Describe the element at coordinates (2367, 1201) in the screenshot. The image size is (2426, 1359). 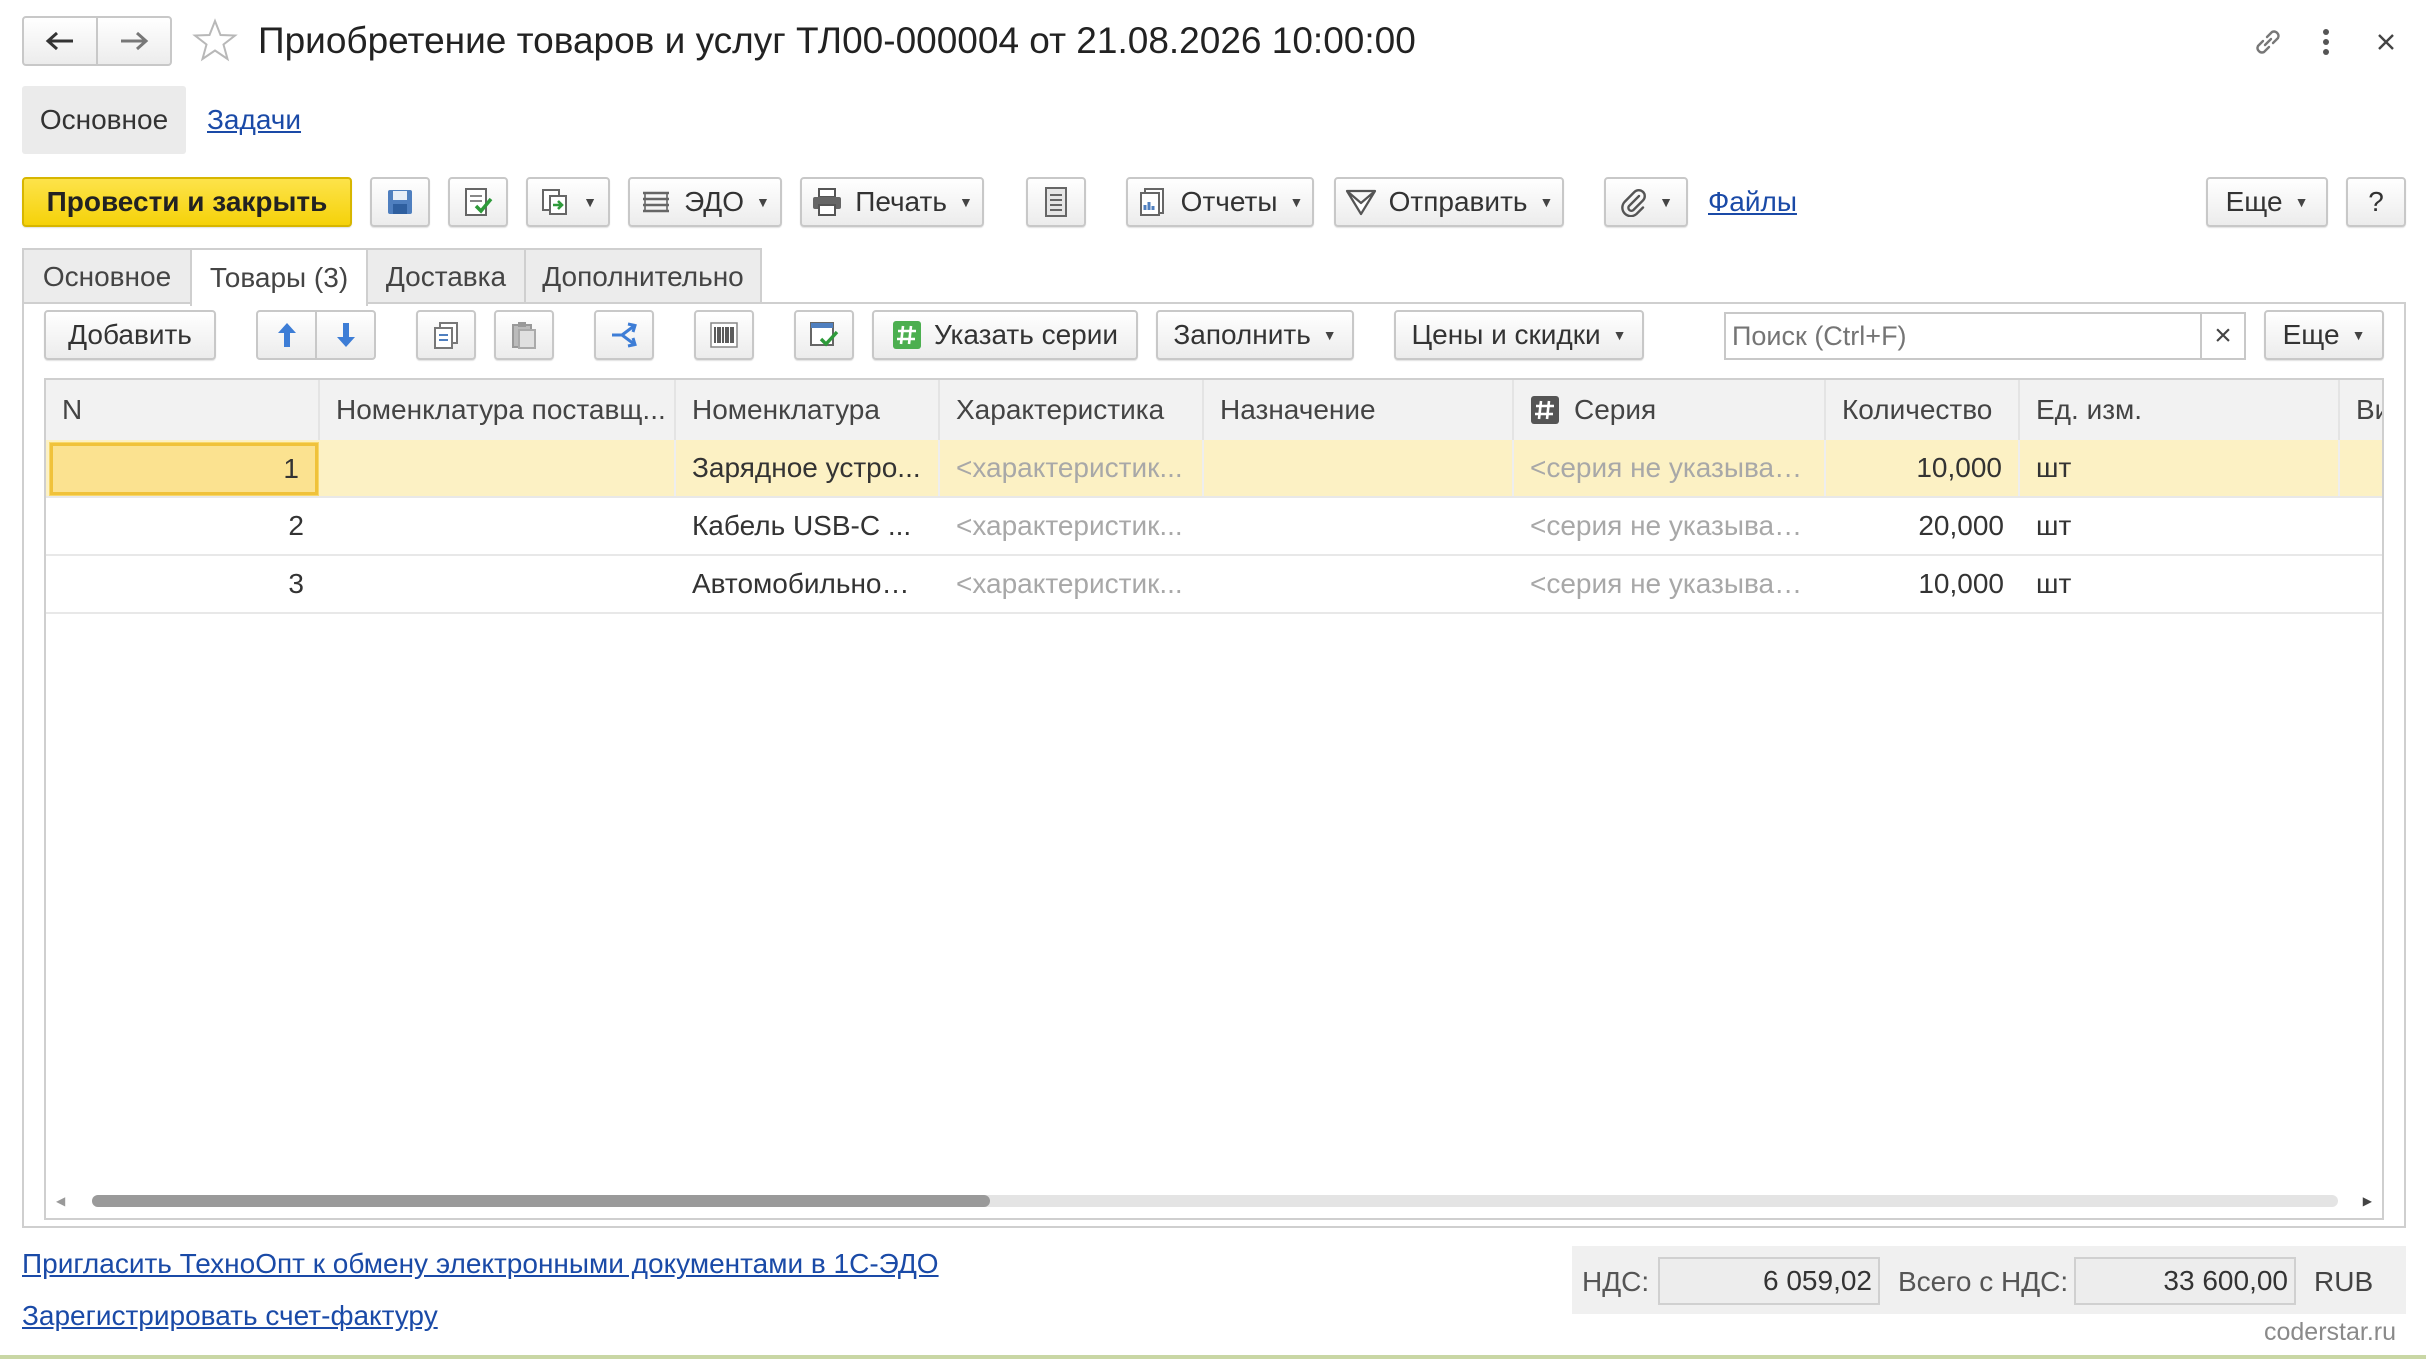
I see `scroll-right-icon: ▶` at that location.